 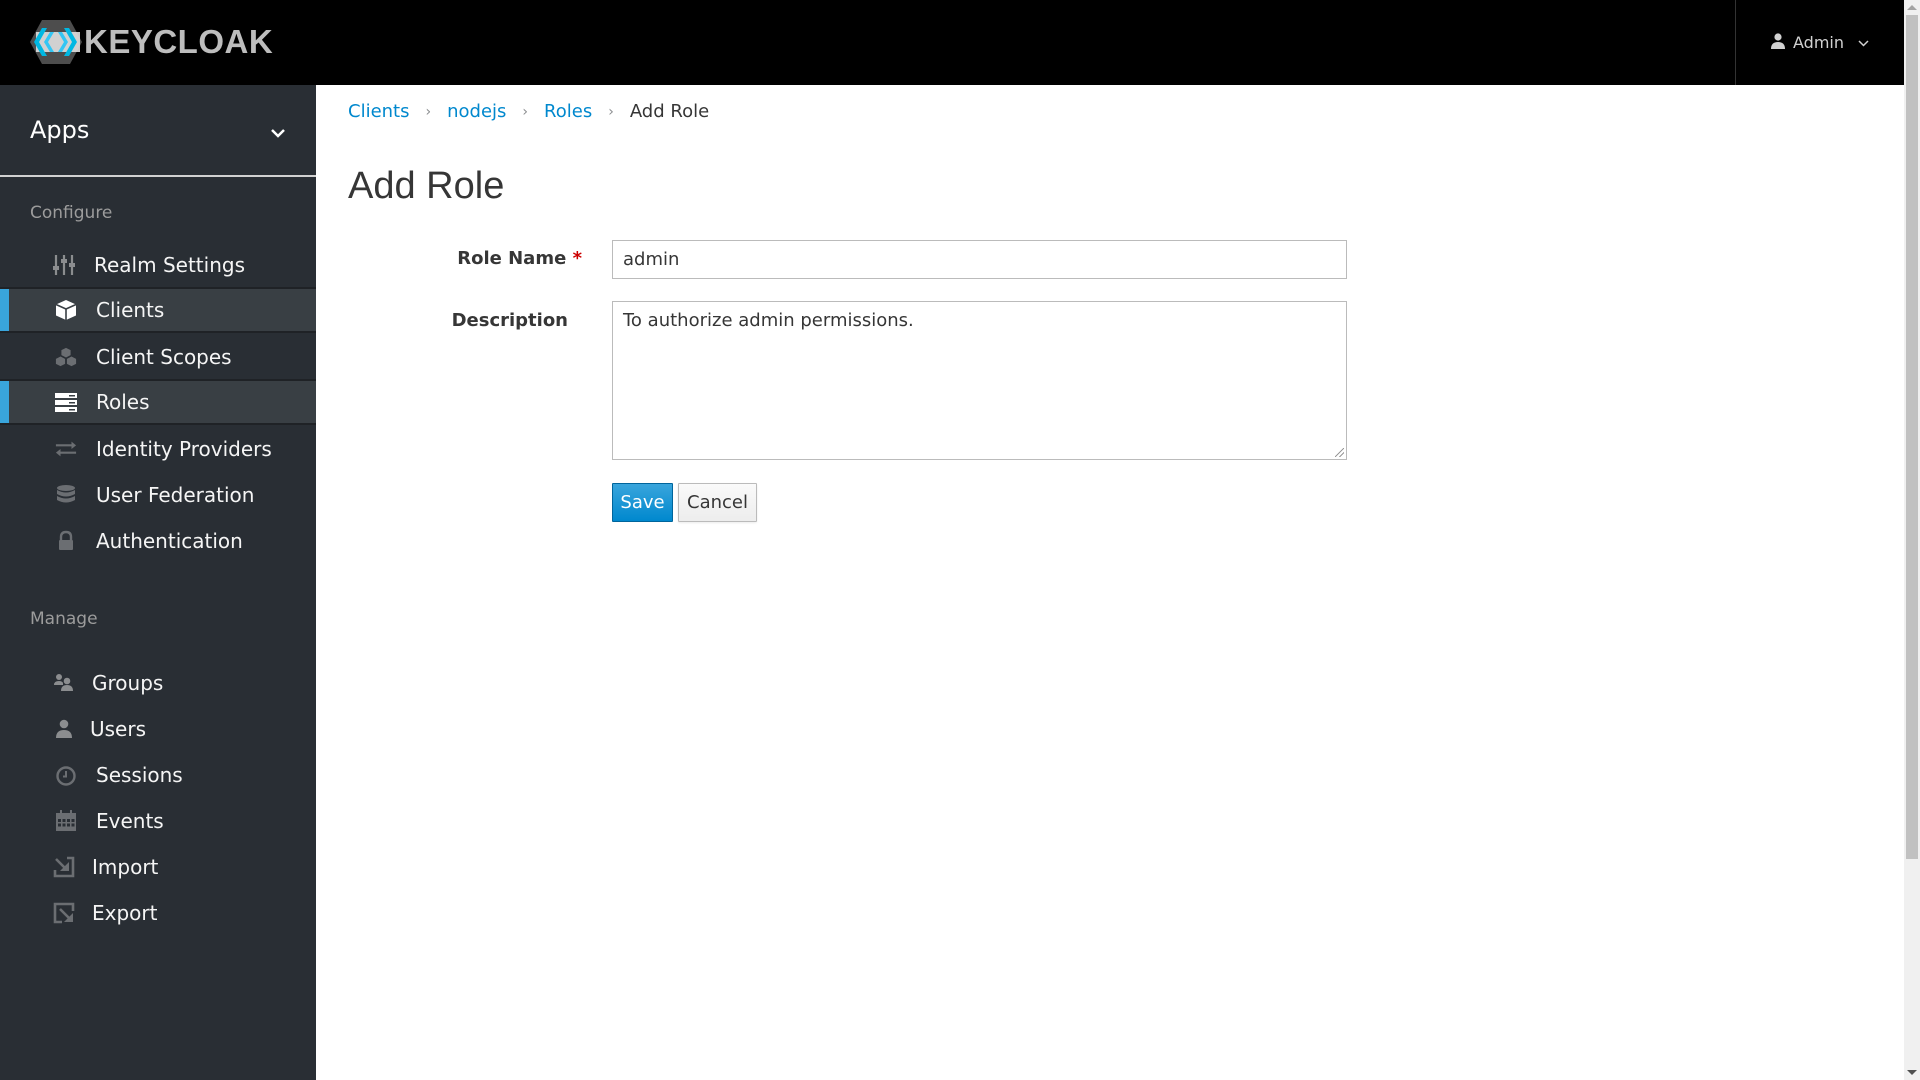 I want to click on exchange-icon, so click(x=66, y=449).